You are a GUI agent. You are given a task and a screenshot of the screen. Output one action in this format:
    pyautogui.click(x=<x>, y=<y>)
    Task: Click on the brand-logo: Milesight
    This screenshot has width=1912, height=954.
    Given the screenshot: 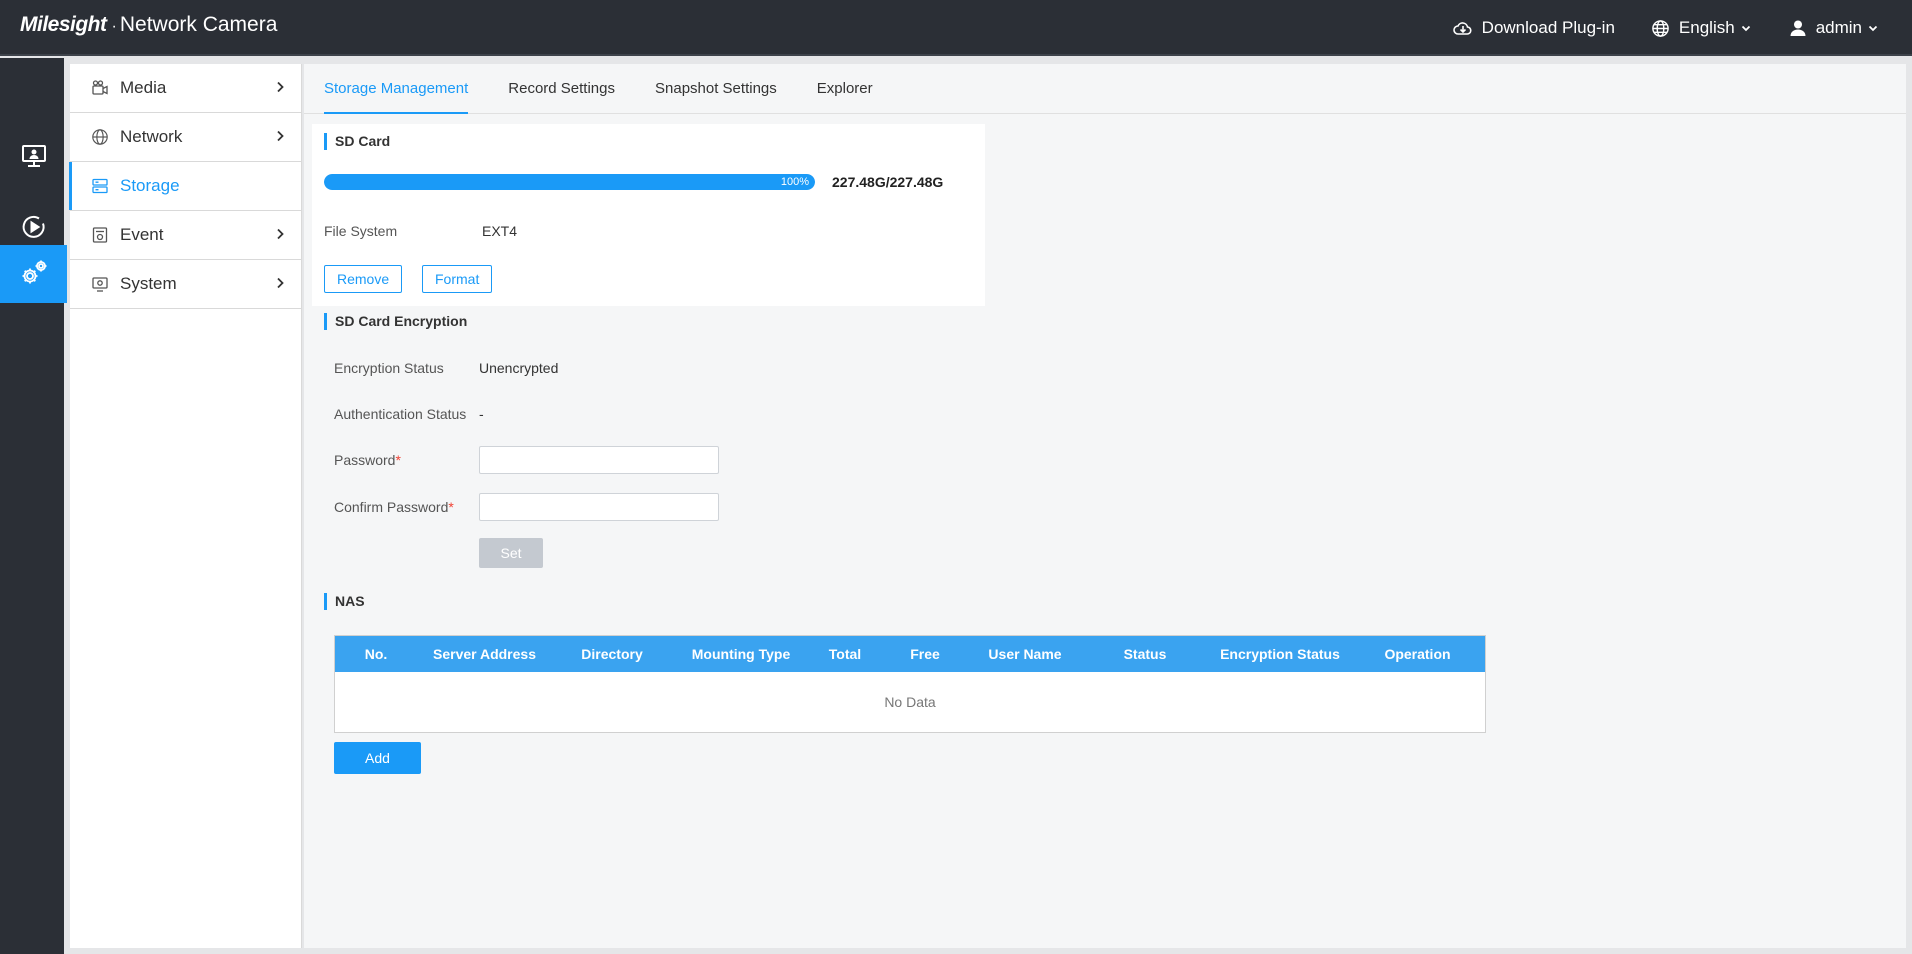 What is the action you would take?
    pyautogui.click(x=63, y=24)
    